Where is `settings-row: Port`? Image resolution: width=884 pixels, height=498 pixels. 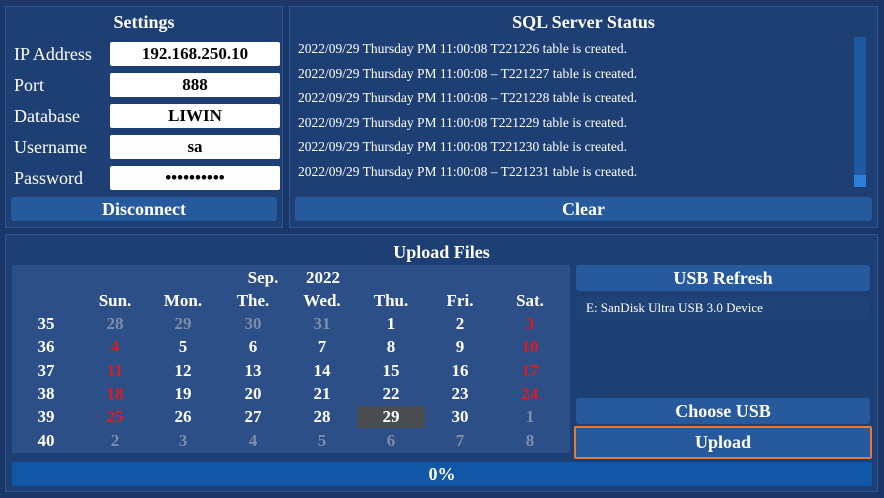 settings-row: Port is located at coordinates (145, 86).